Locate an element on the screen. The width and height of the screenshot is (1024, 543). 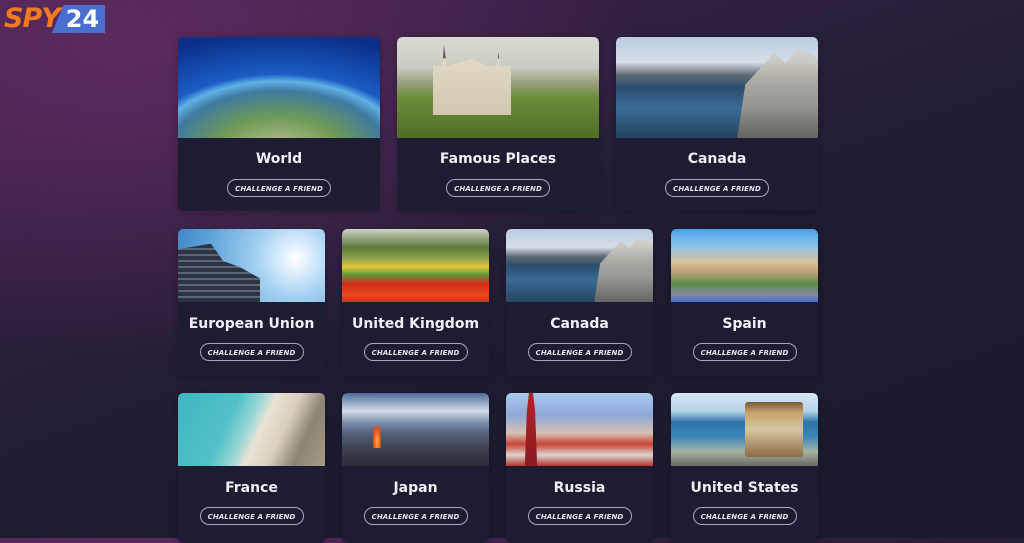
logo-brand-text: SPY is located at coordinates (32, 18).